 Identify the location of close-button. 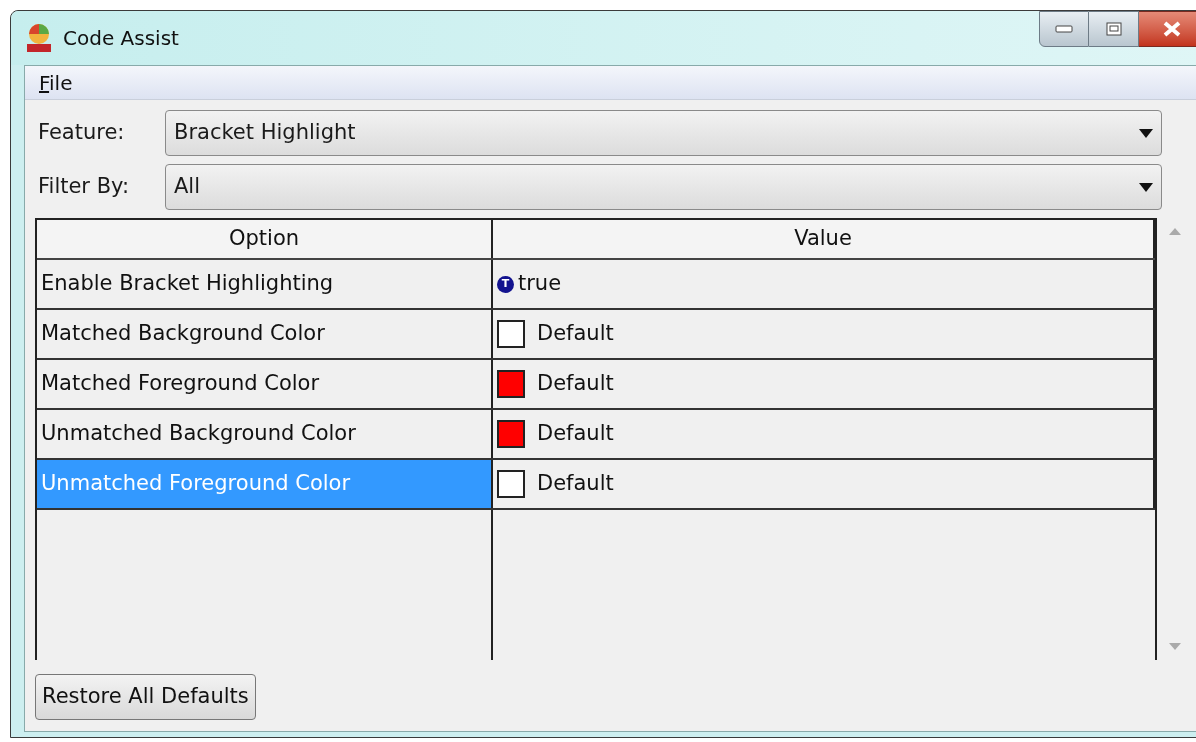
(1167, 29).